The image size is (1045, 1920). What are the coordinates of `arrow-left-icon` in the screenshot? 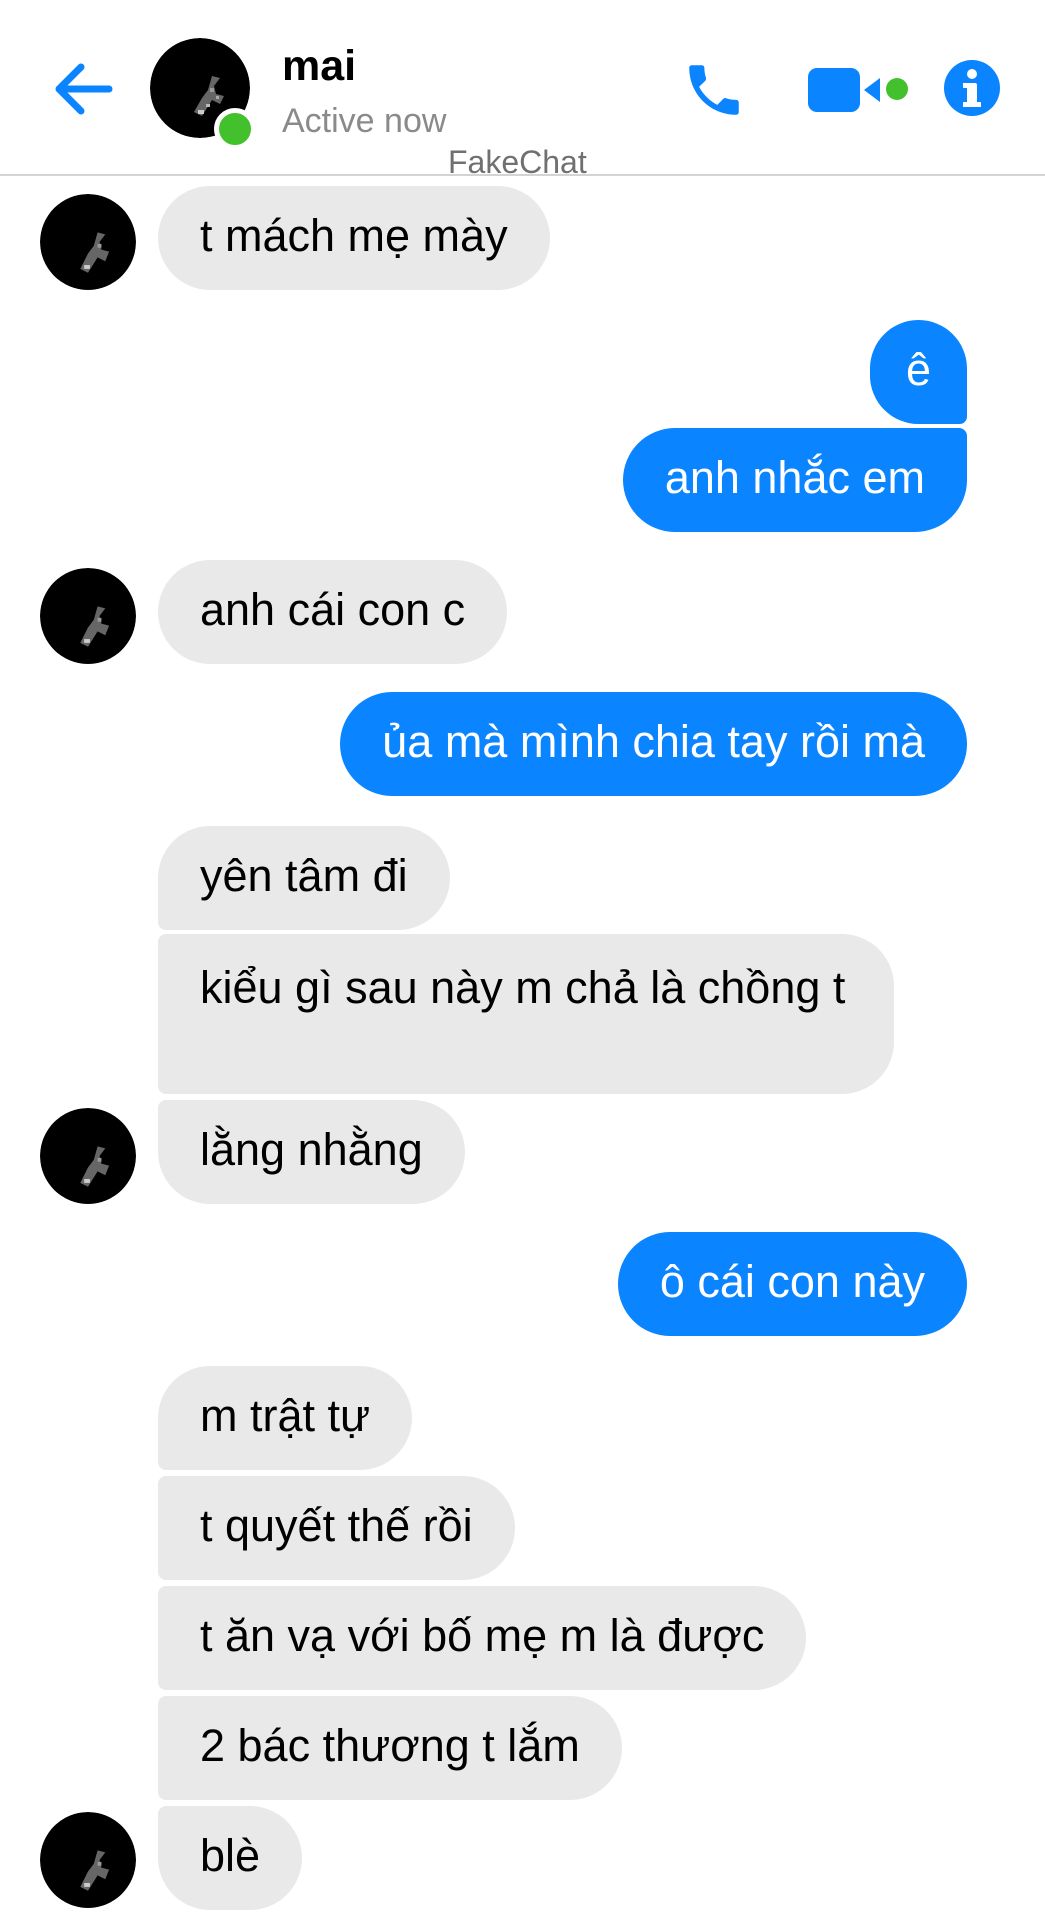 It's located at (84, 89).